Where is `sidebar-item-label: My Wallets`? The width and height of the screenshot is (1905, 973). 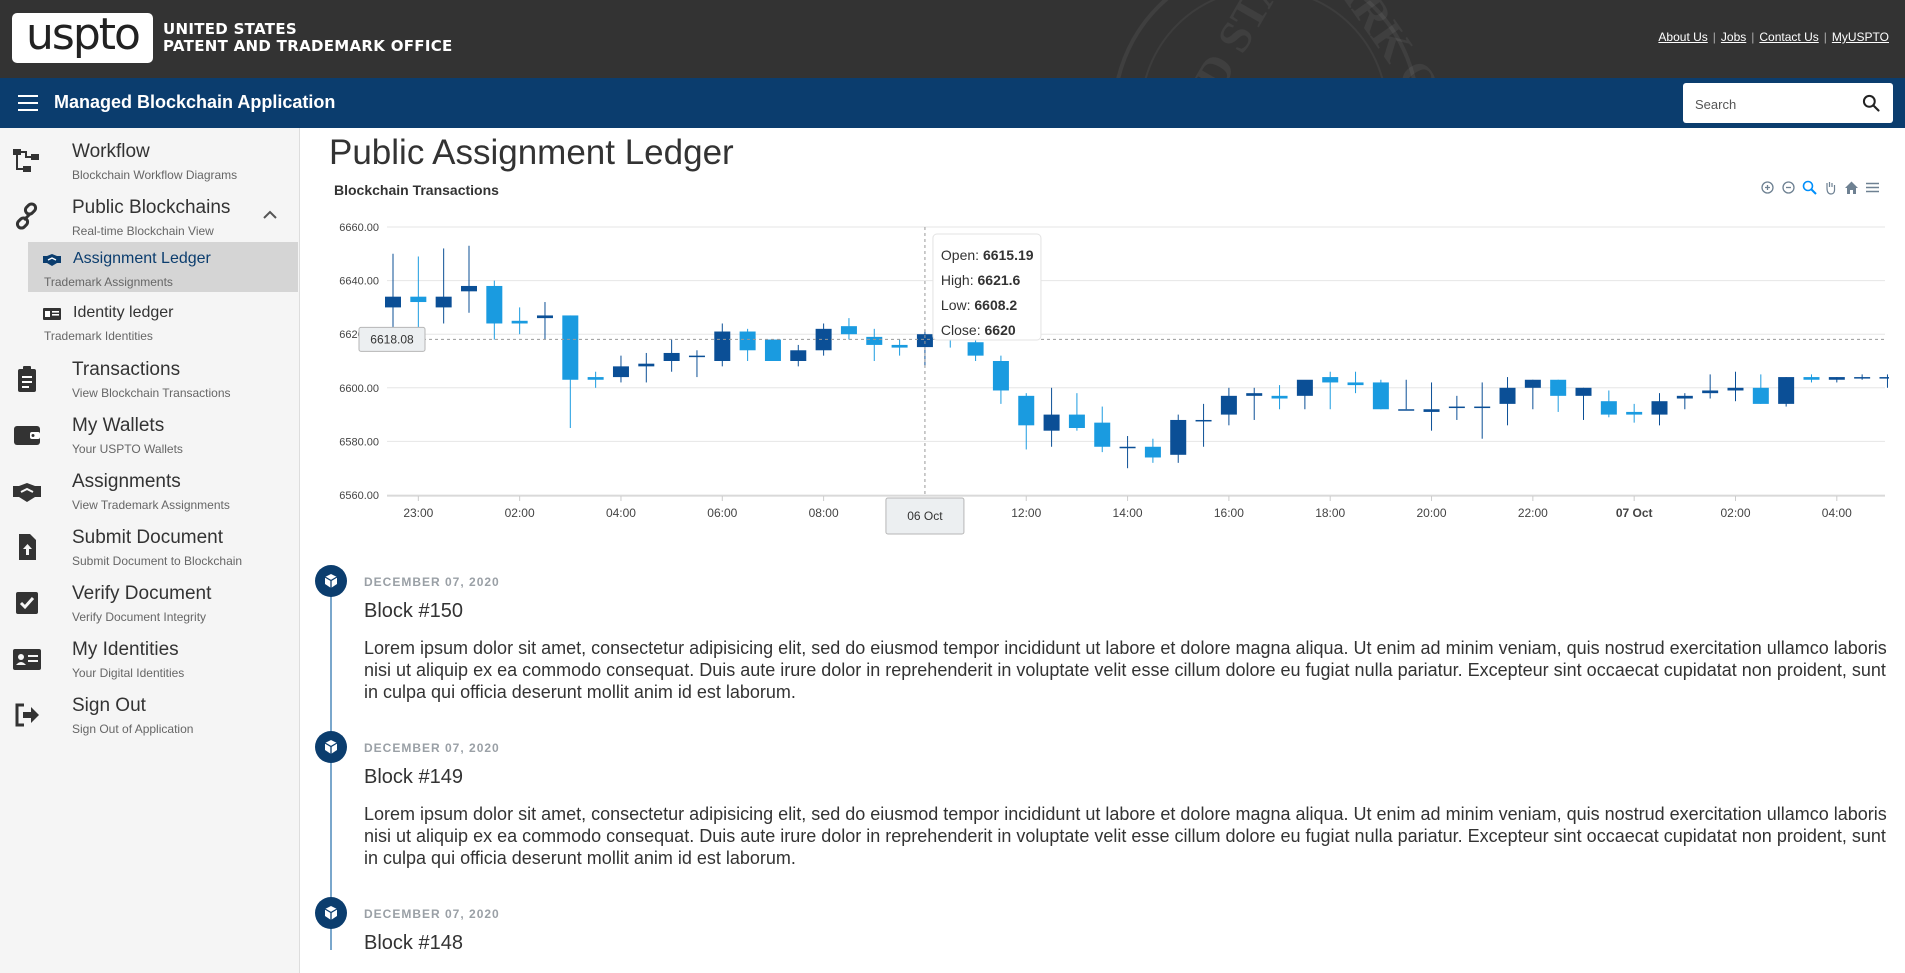 sidebar-item-label: My Wallets is located at coordinates (118, 425).